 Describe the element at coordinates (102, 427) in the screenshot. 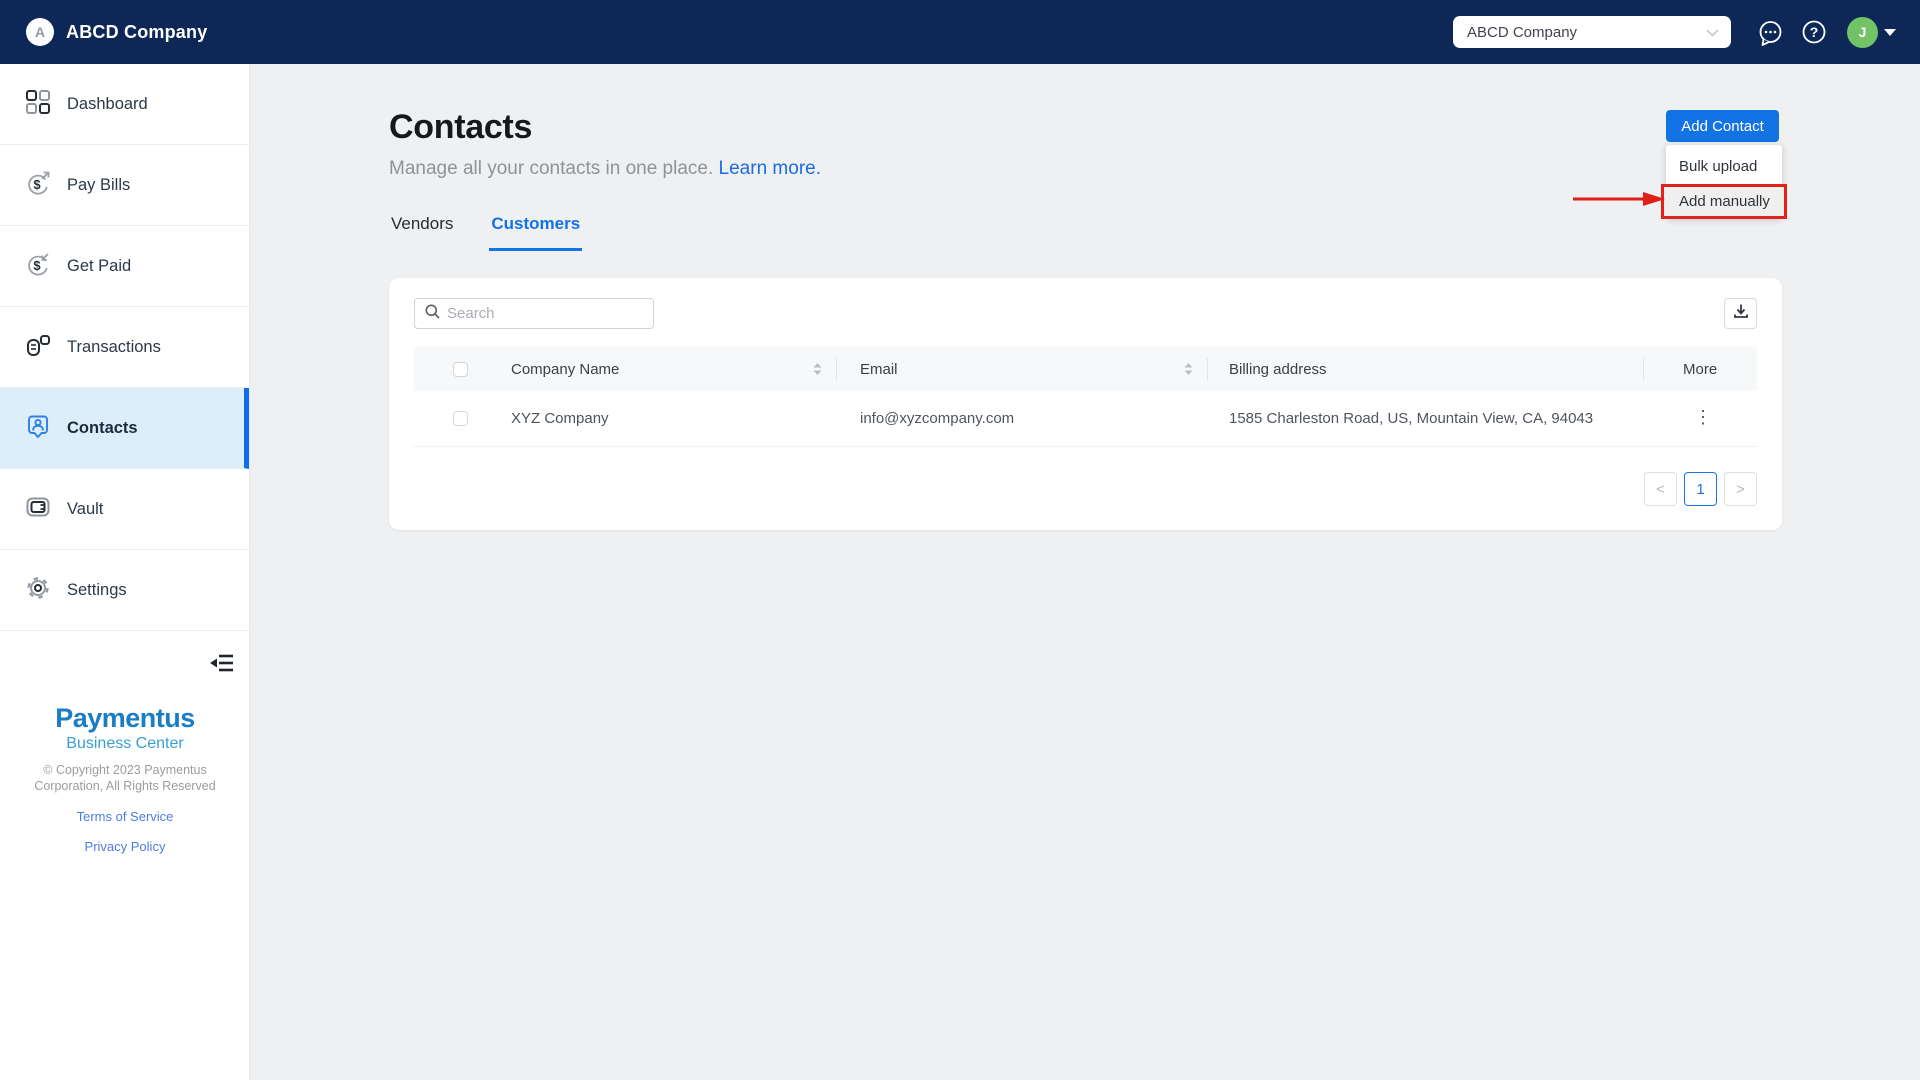

I see `sidebar-label-contacts: Contacts` at that location.